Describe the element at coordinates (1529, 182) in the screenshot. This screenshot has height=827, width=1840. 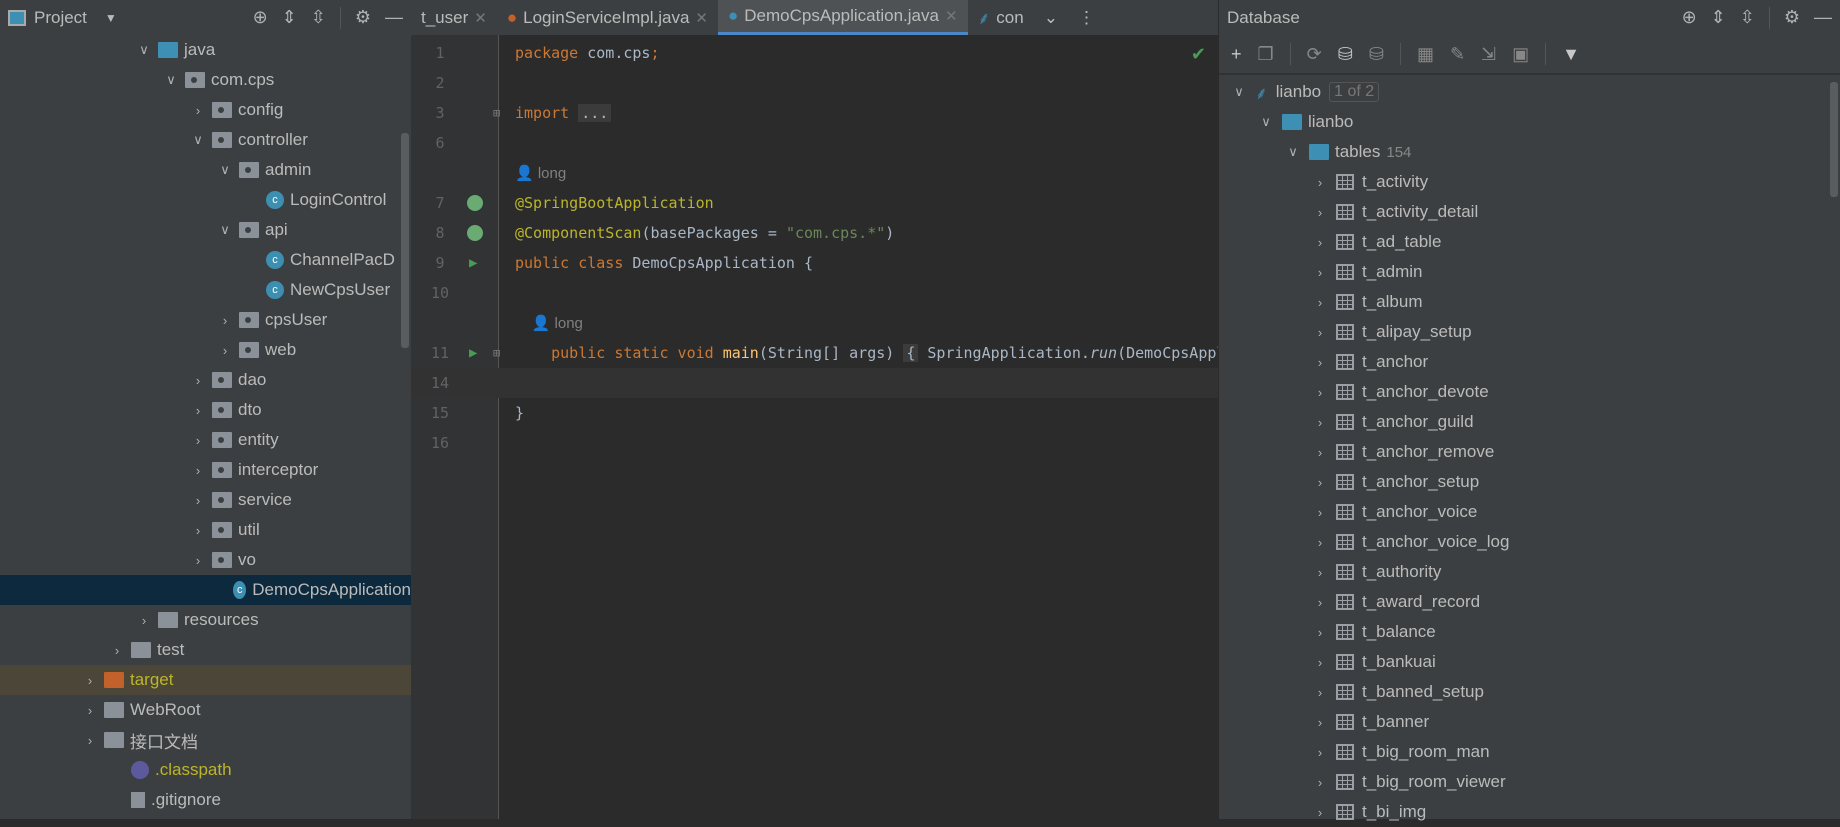
I see `table-node: › t_activity` at that location.